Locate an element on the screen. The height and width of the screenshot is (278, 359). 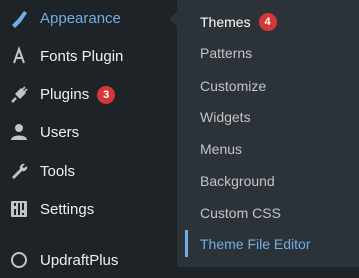
sidebar-item-label: UpdraftPlus is located at coordinates (79, 260).